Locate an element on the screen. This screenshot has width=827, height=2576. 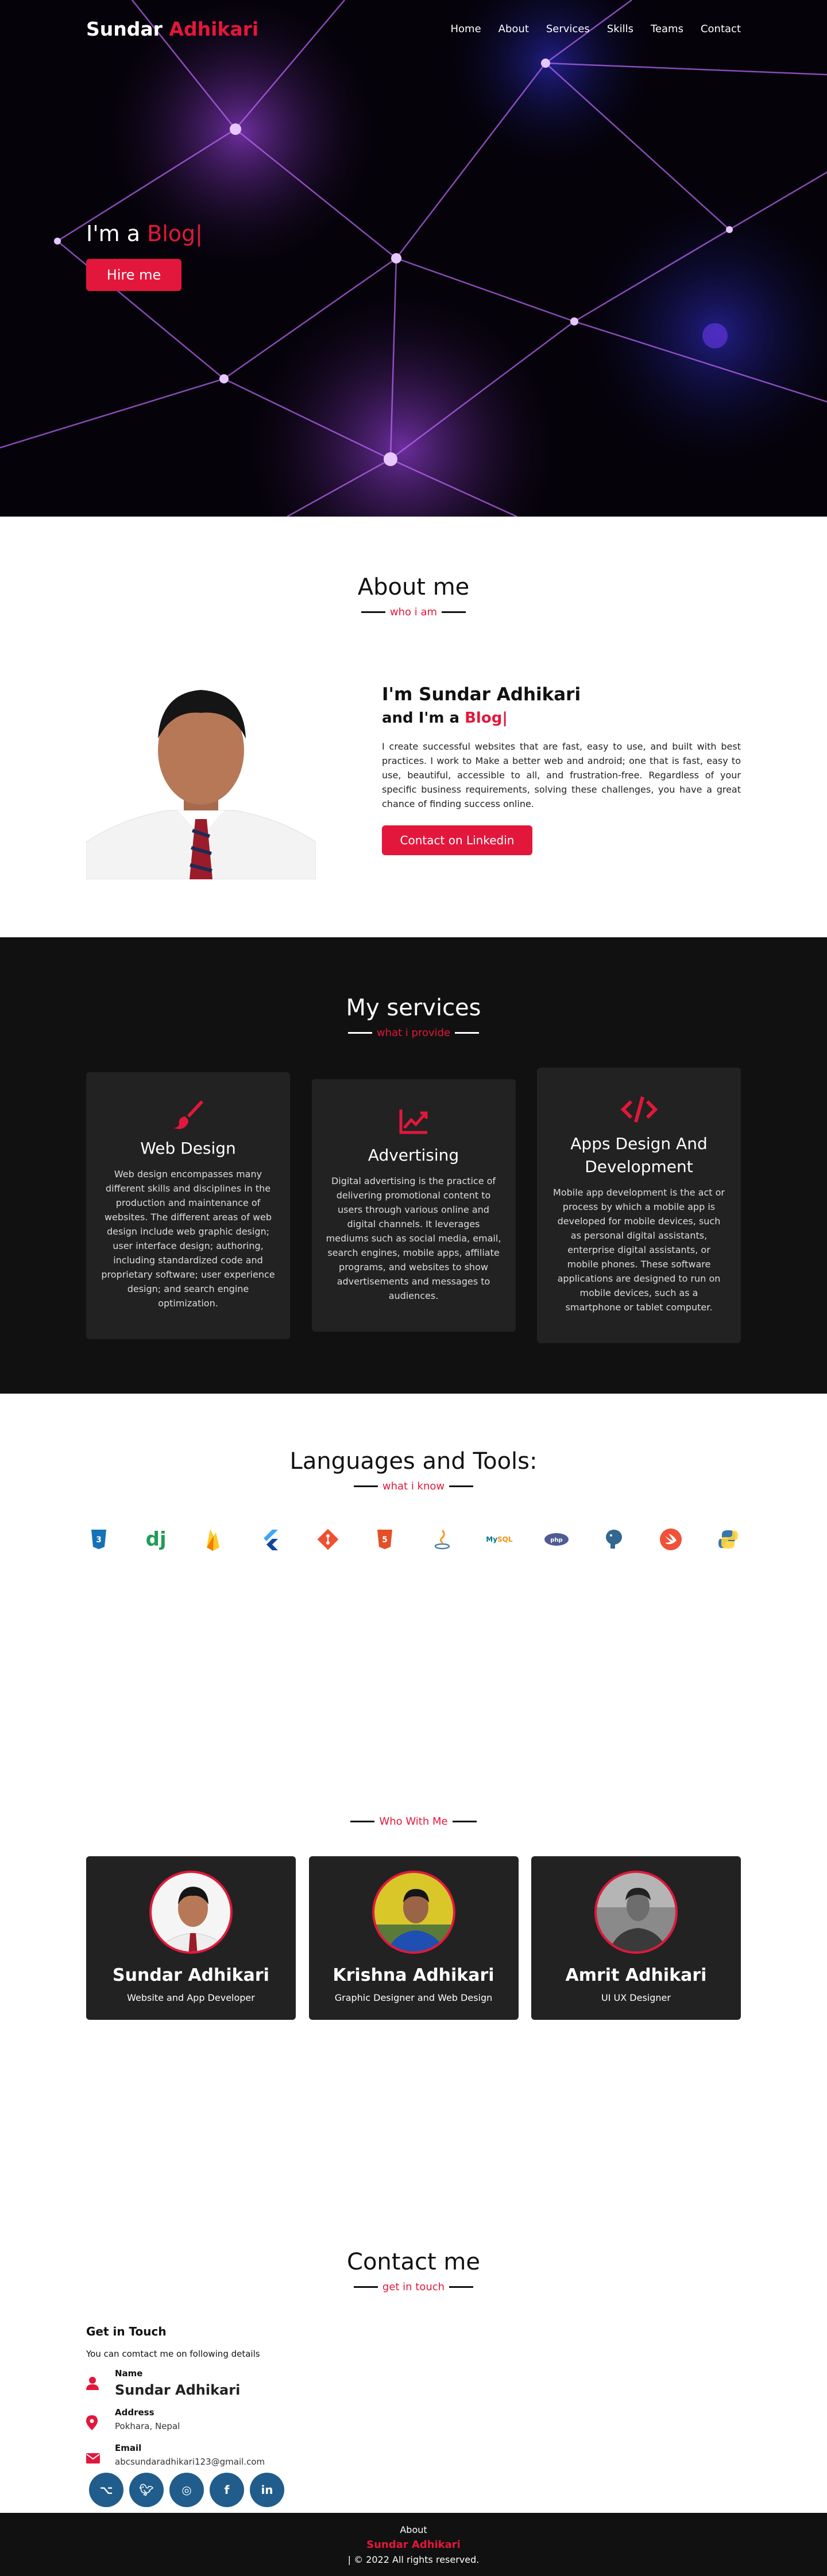
contact-title: Contact me is located at coordinates (413, 2262).